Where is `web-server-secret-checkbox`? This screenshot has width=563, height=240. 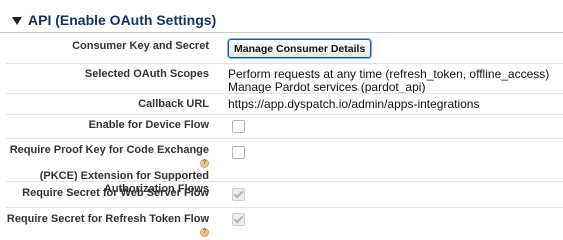
web-server-secret-checkbox is located at coordinates (238, 194).